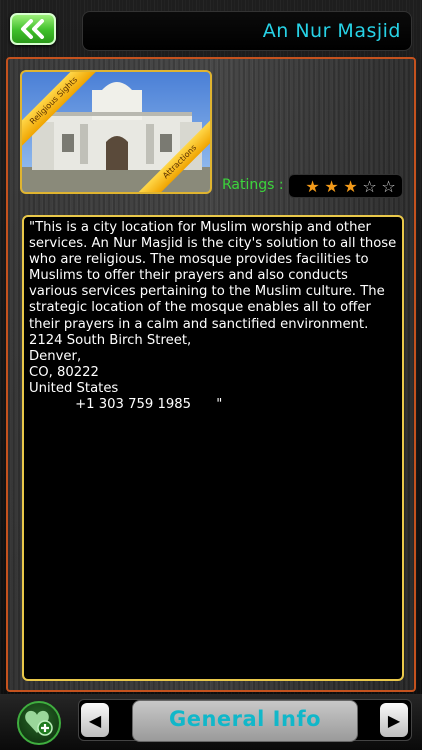  I want to click on triangle-right-icon: ▶, so click(394, 720).